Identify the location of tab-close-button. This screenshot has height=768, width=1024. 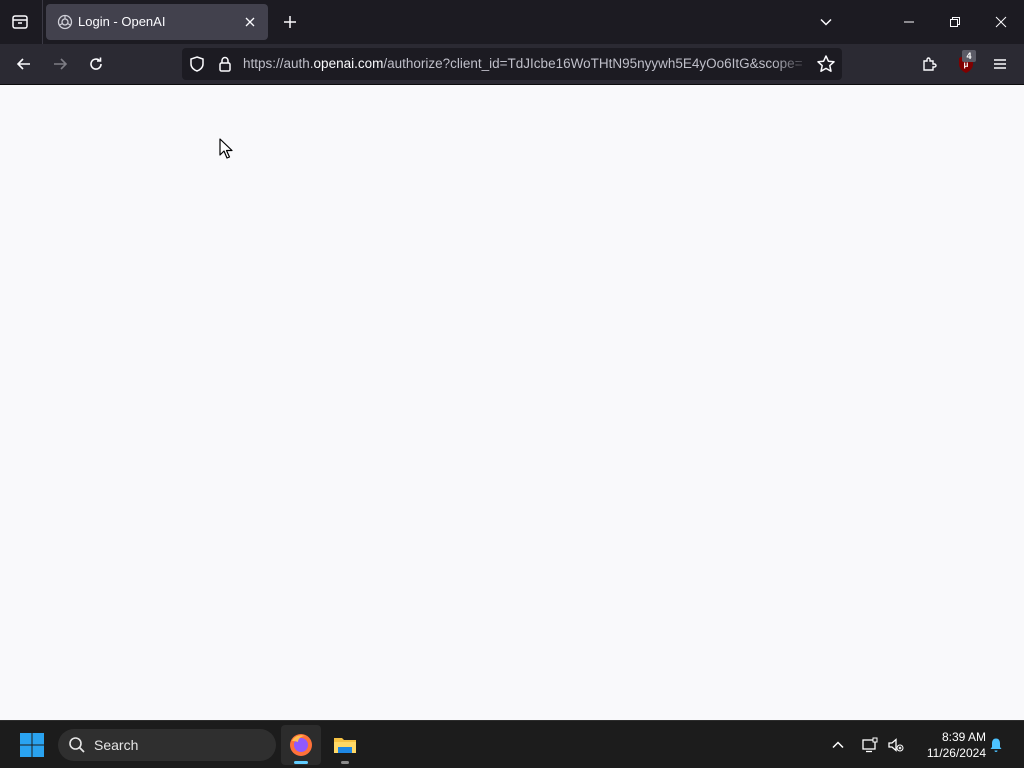
(250, 22).